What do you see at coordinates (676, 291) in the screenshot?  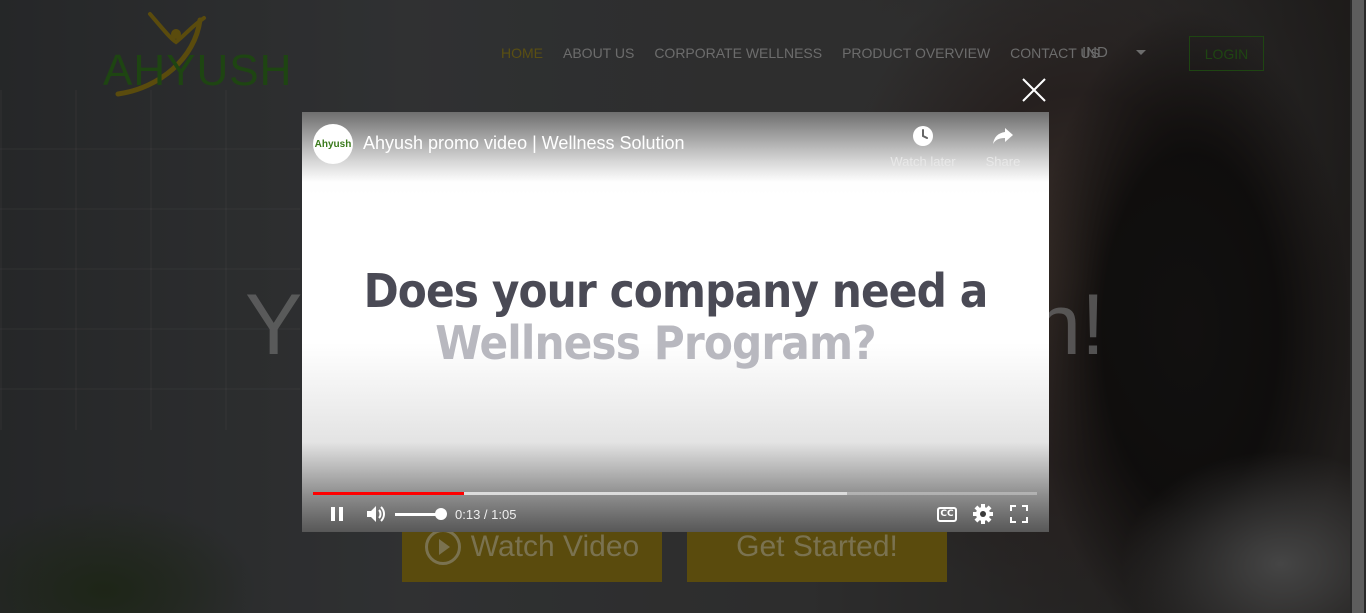 I see `video-slide-text-line1: Does your company need a` at bounding box center [676, 291].